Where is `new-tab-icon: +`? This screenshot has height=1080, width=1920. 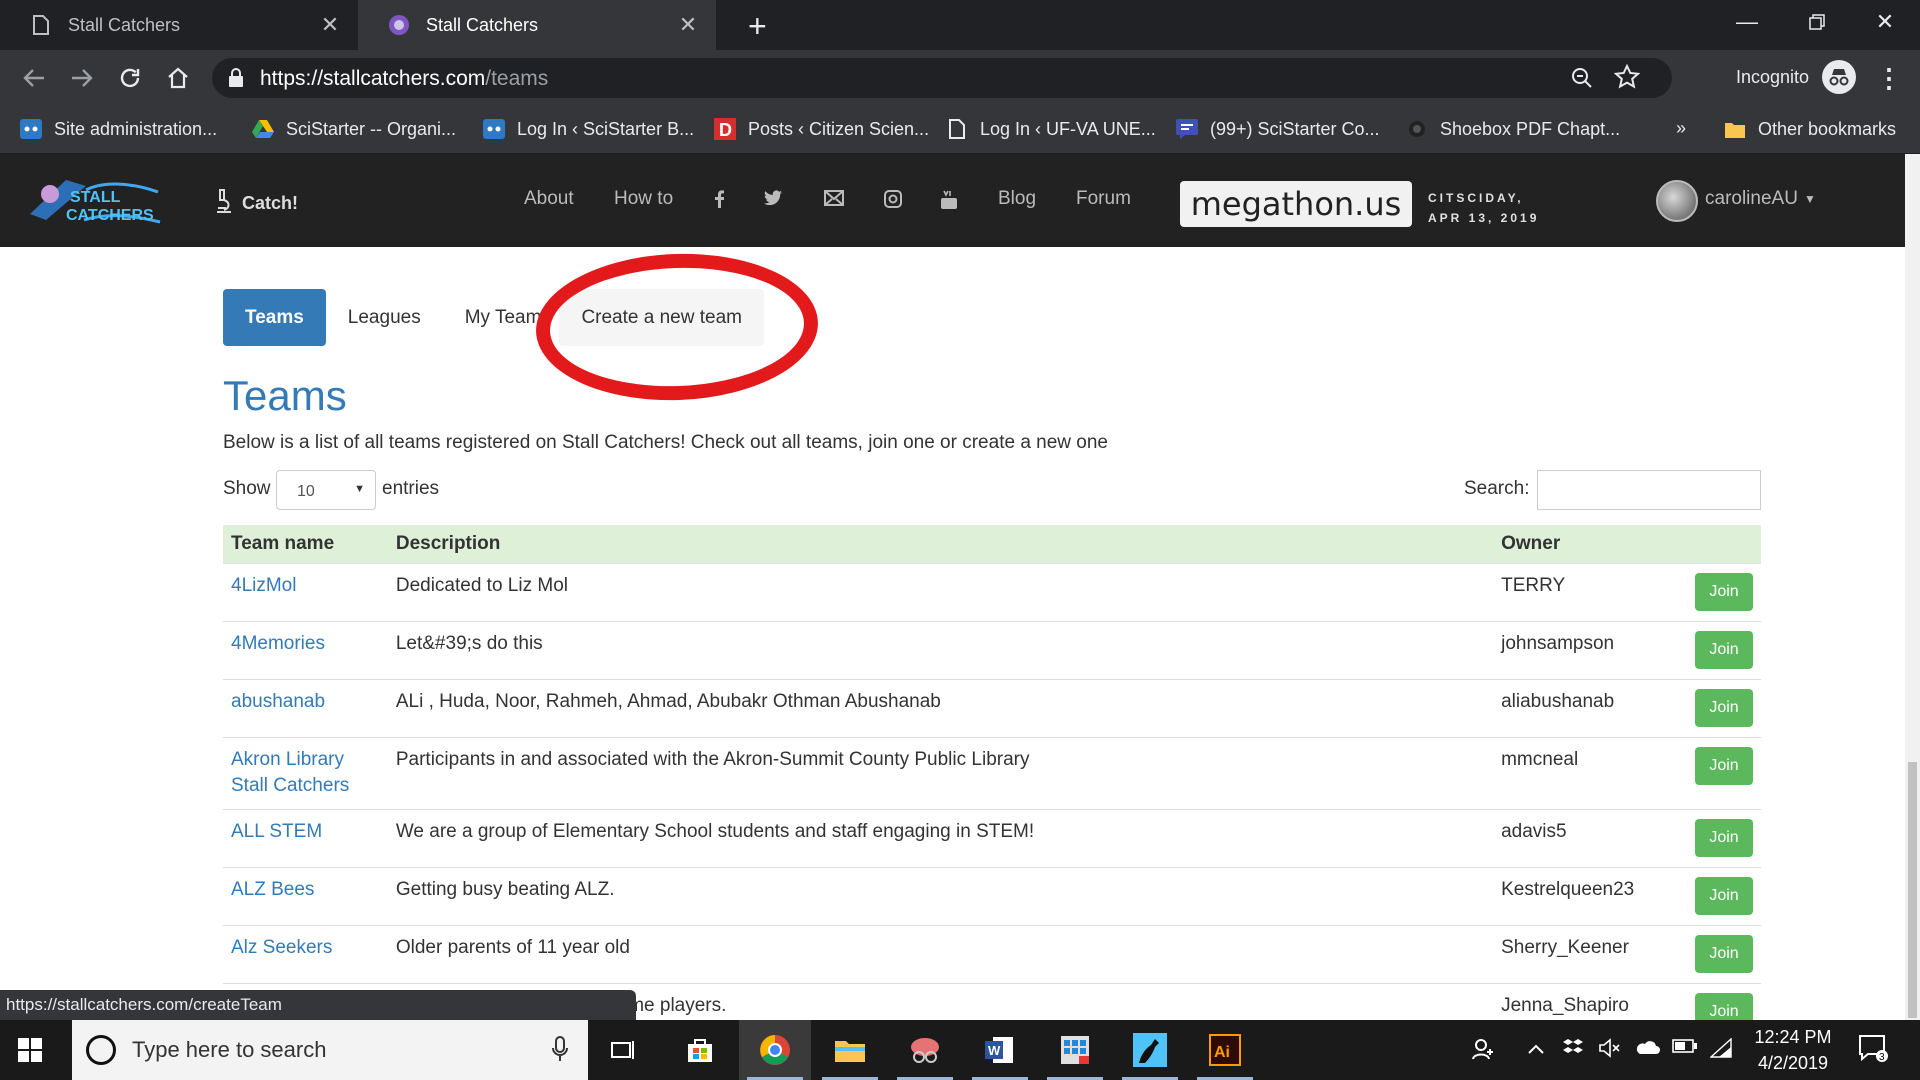
new-tab-icon: + is located at coordinates (757, 26).